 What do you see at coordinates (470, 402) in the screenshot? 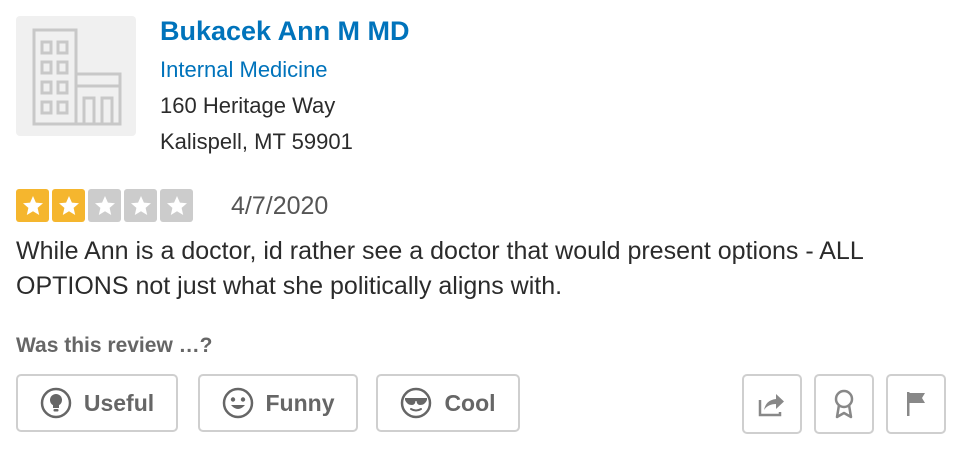
I see `cool-label: Cool` at bounding box center [470, 402].